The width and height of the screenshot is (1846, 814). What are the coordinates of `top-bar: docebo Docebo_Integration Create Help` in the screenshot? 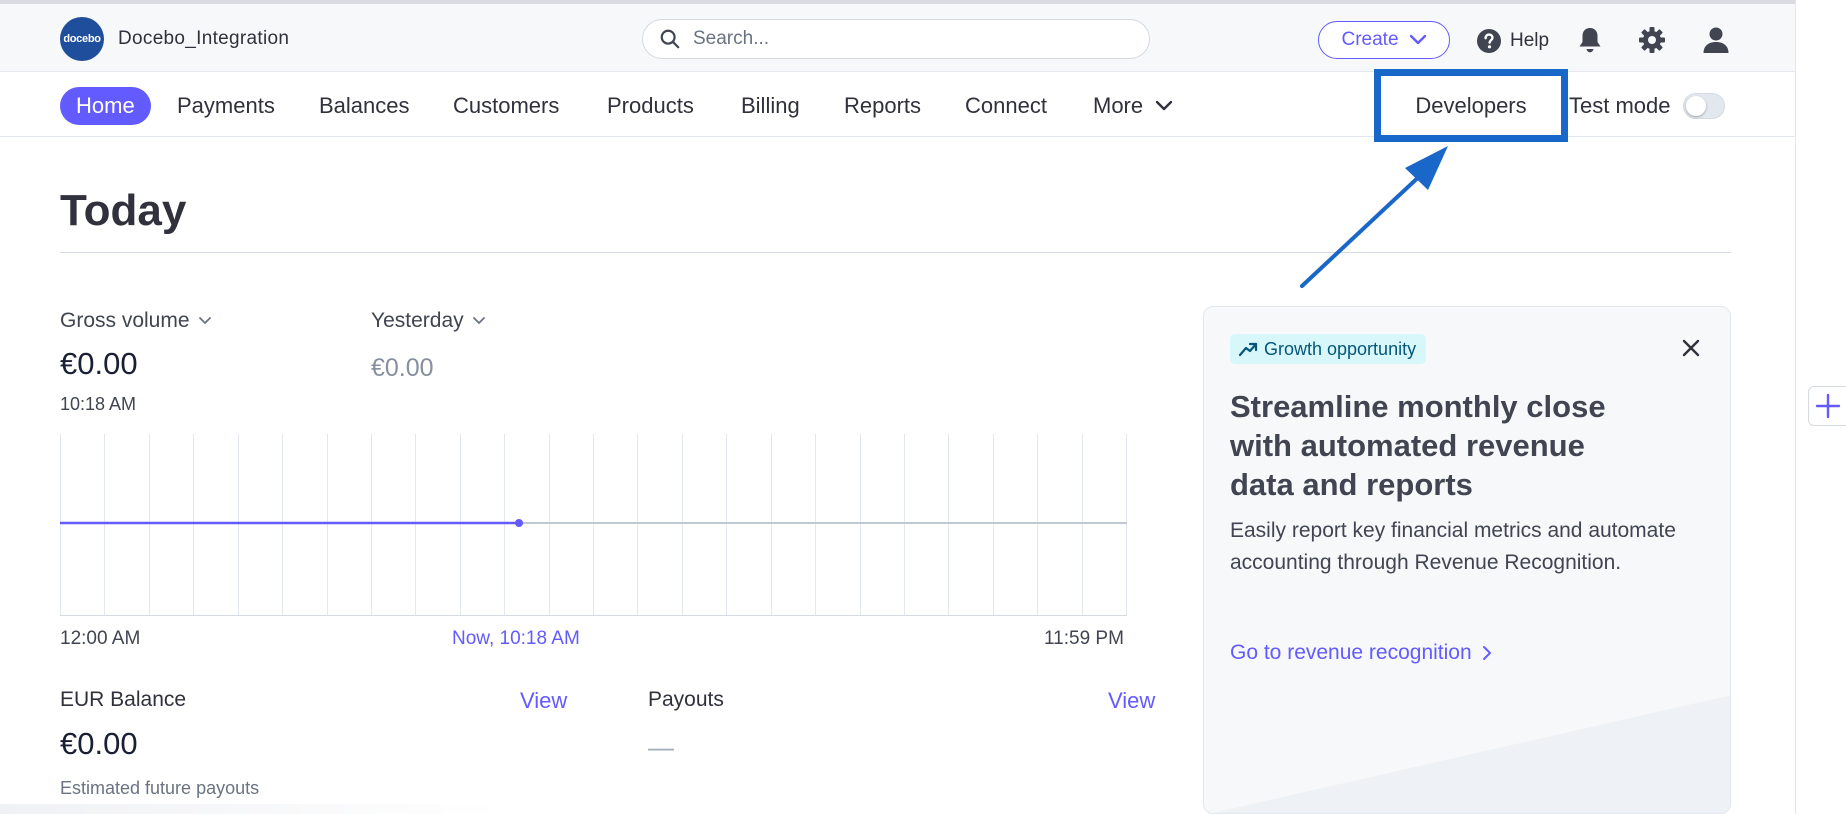 It's located at (897, 38).